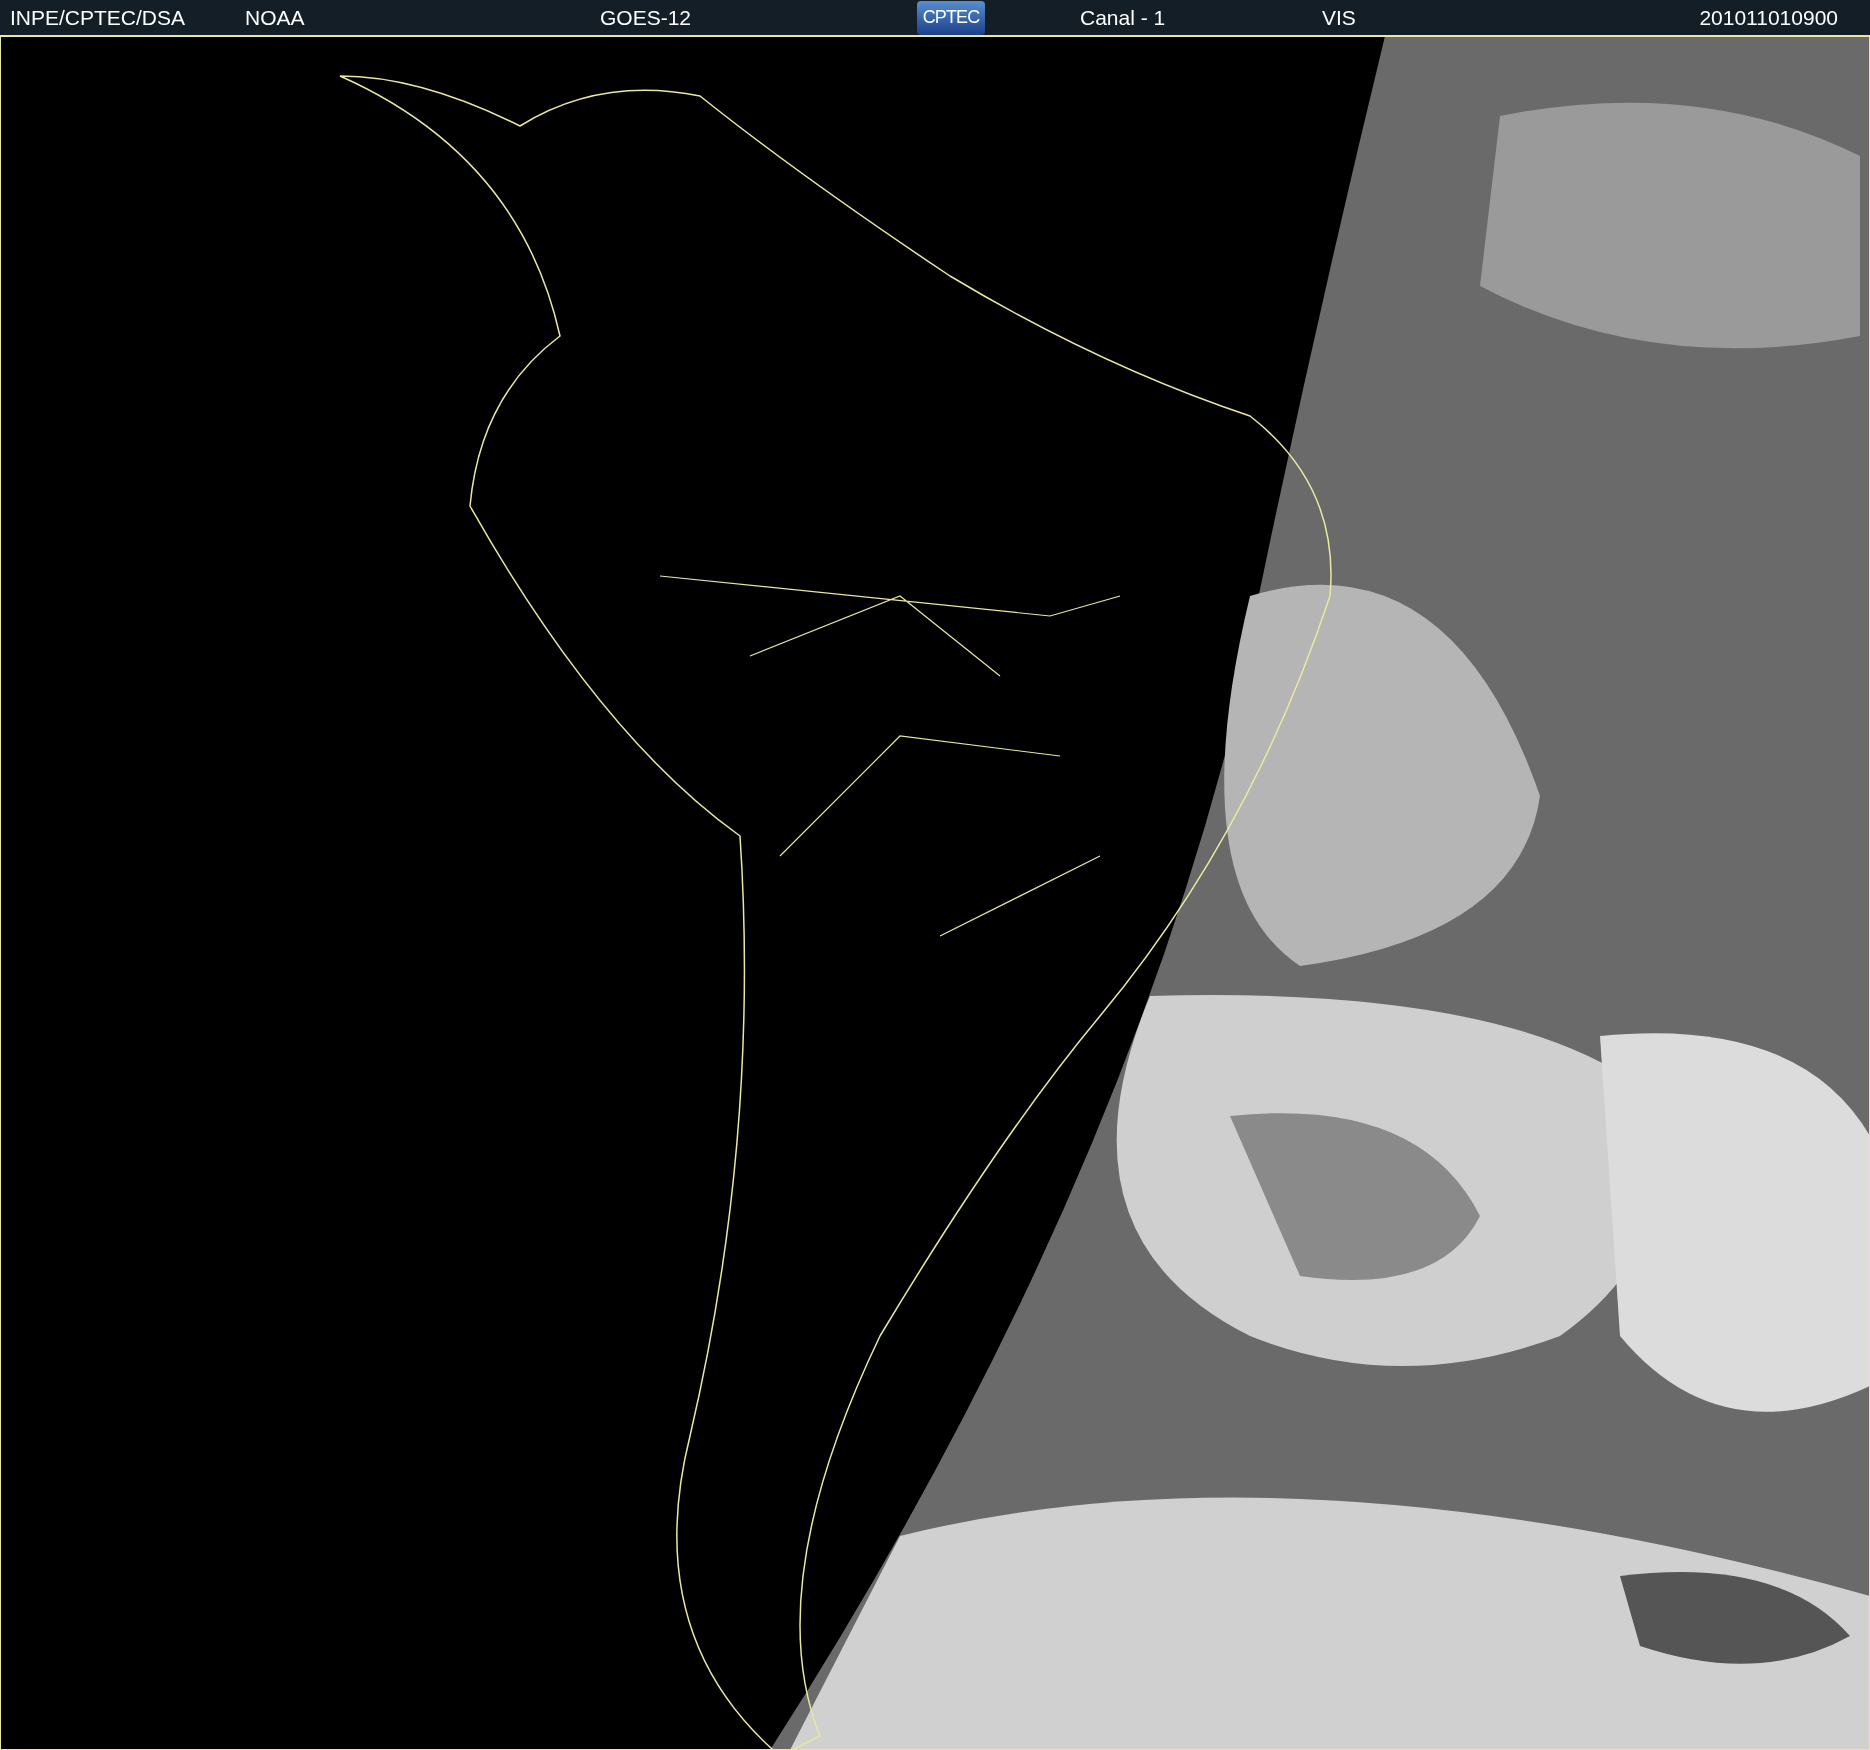 Image resolution: width=1870 pixels, height=1750 pixels. Describe the element at coordinates (1123, 17) in the screenshot. I see `channel-label: Canal - 1` at that location.